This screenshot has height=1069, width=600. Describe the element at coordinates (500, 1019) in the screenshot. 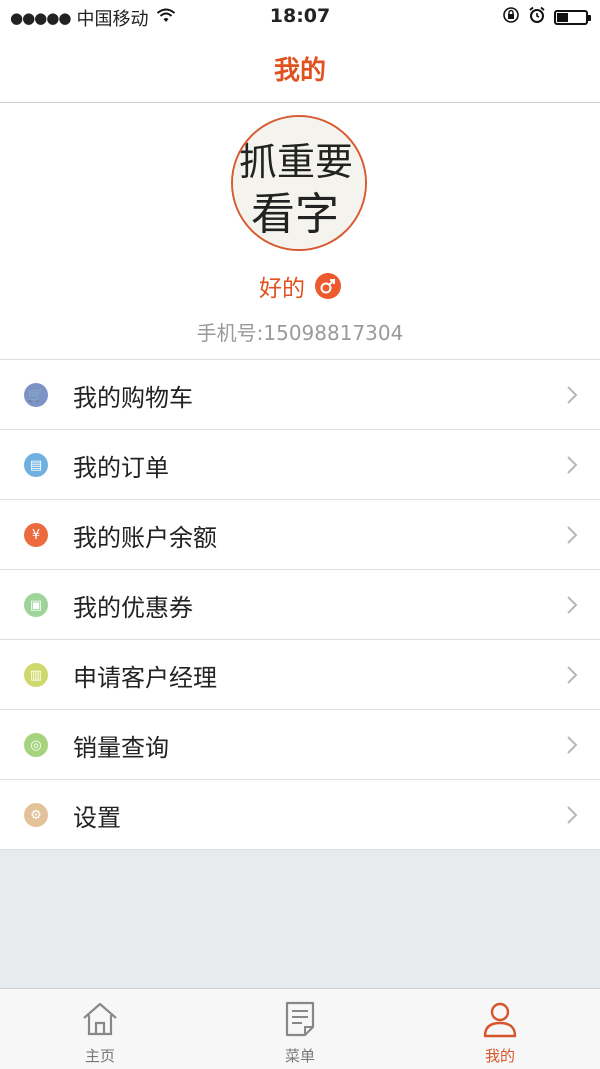

I see `person-icon` at that location.